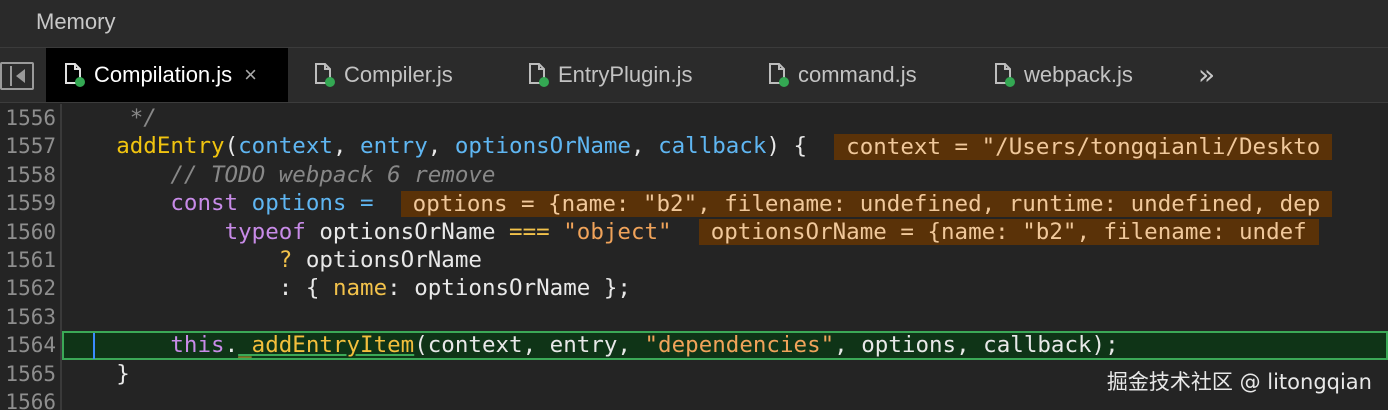 The image size is (1388, 410). What do you see at coordinates (94, 346) in the screenshot?
I see `text-cursor` at bounding box center [94, 346].